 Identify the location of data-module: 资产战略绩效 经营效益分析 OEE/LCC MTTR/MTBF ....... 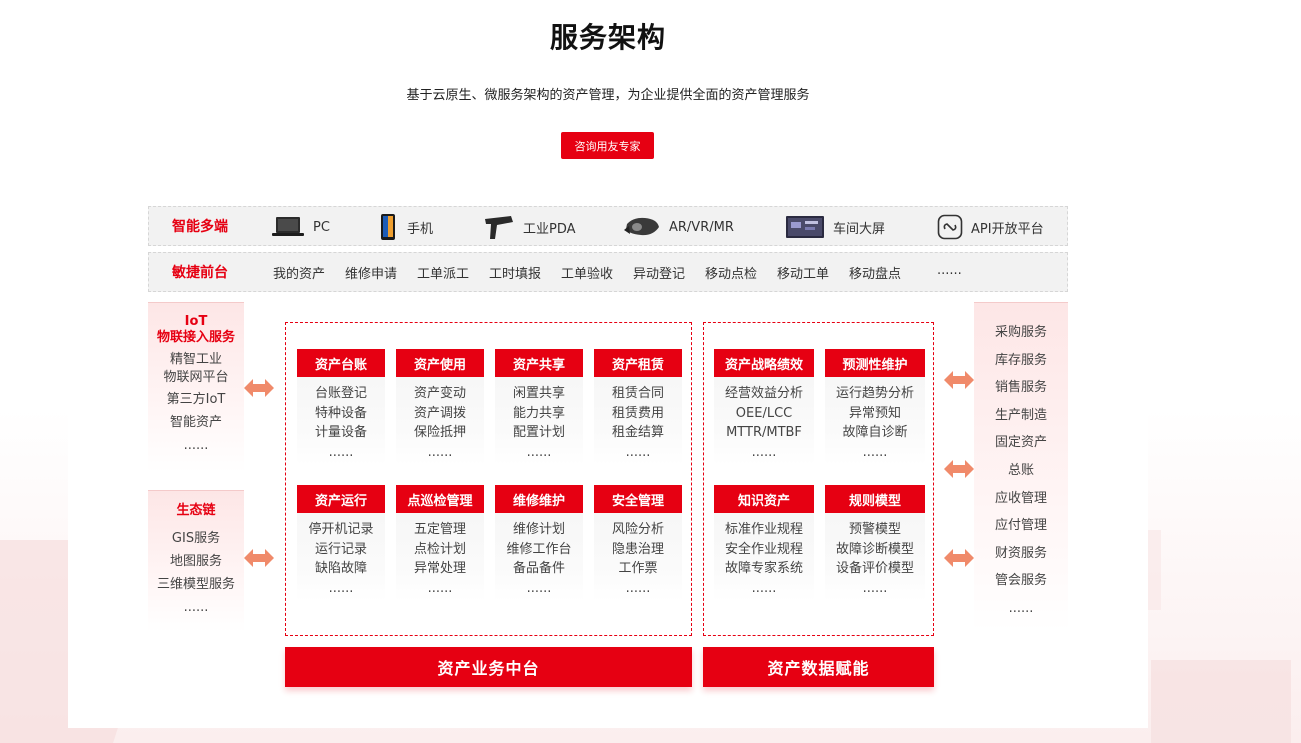
(764, 407).